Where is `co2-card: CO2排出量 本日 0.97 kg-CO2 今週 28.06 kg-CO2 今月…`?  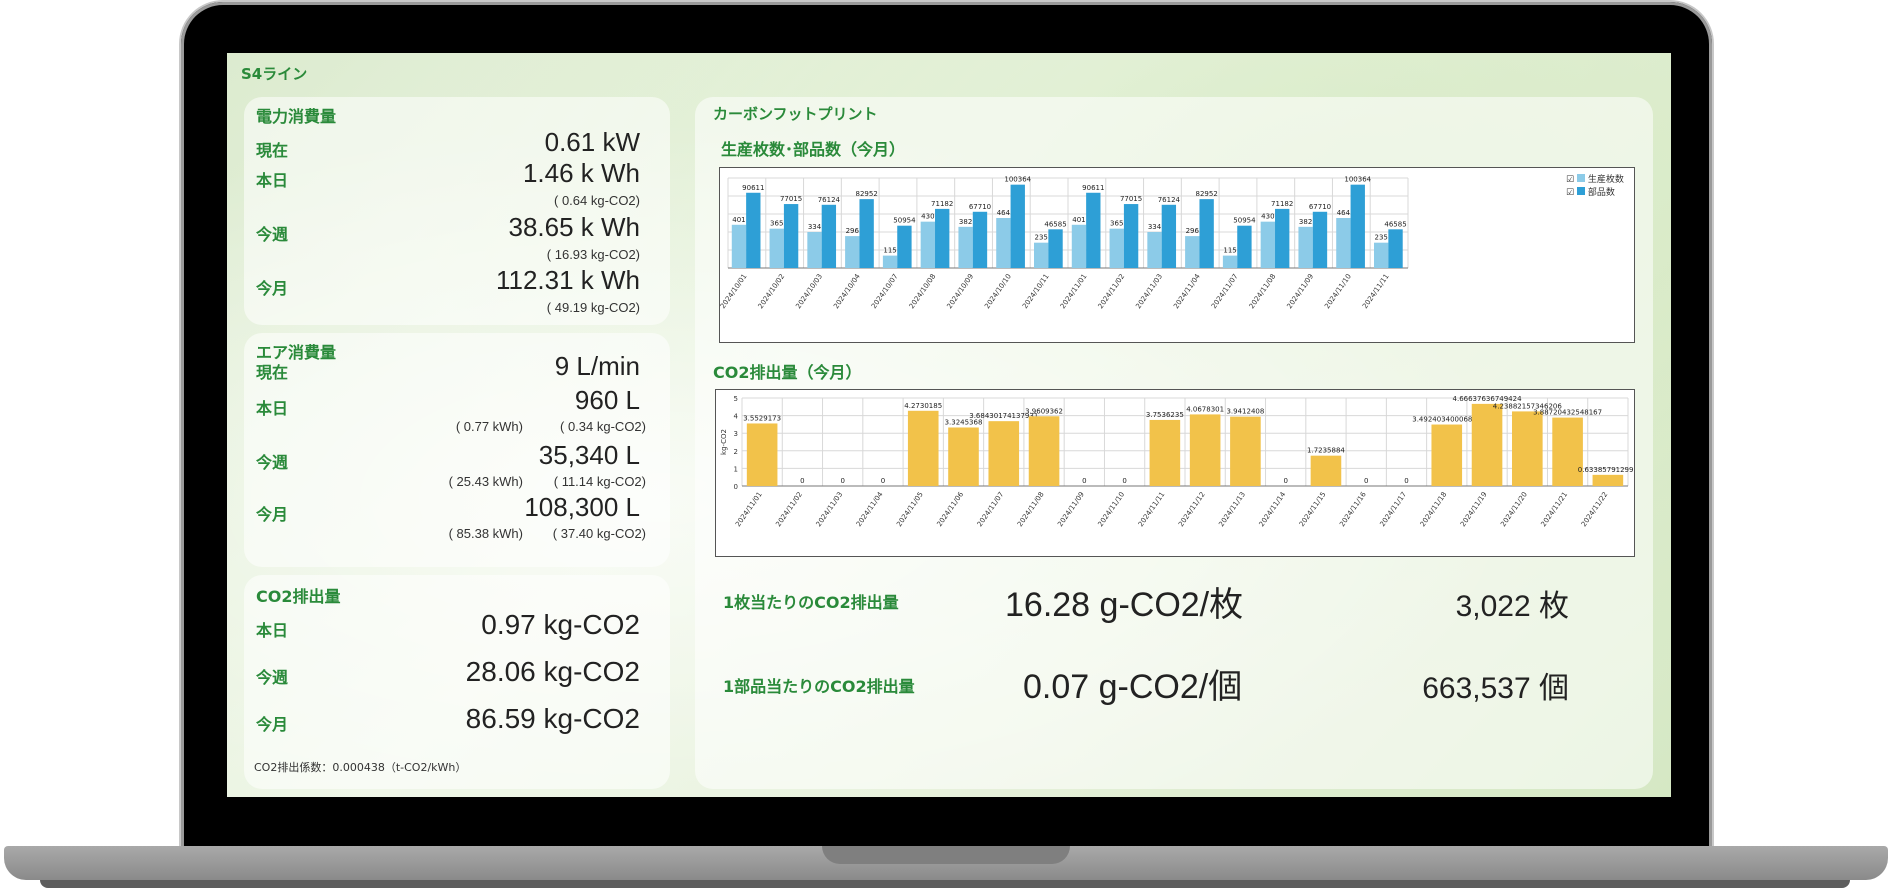 co2-card: CO2排出量 本日 0.97 kg-CO2 今週 28.06 kg-CO2 今月… is located at coordinates (457, 682).